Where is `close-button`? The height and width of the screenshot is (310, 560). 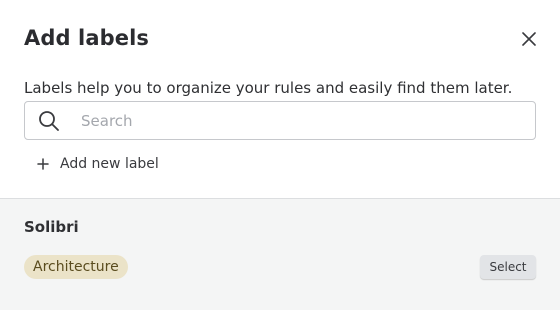 close-button is located at coordinates (529, 39).